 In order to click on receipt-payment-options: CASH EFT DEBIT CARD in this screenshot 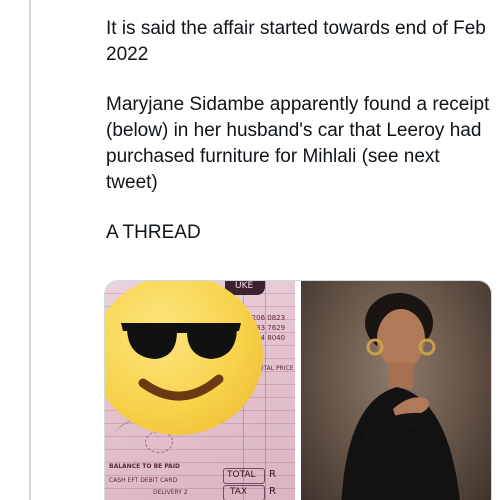, I will do `click(143, 480)`.